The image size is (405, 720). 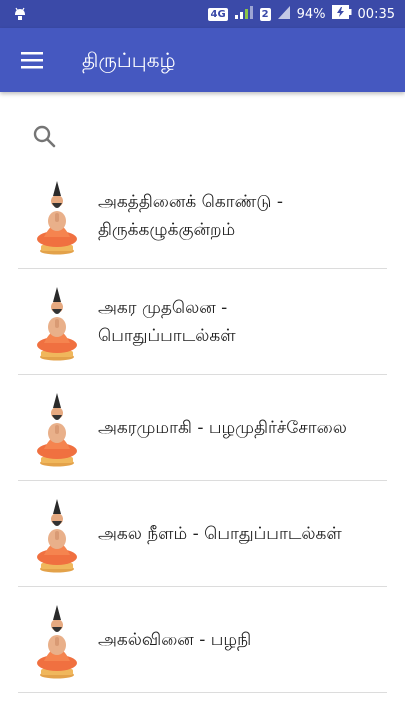 I want to click on list-item: அகத்தினைக் கொண்டு - திருக்கழுக்குன்றம், so click(x=202, y=216).